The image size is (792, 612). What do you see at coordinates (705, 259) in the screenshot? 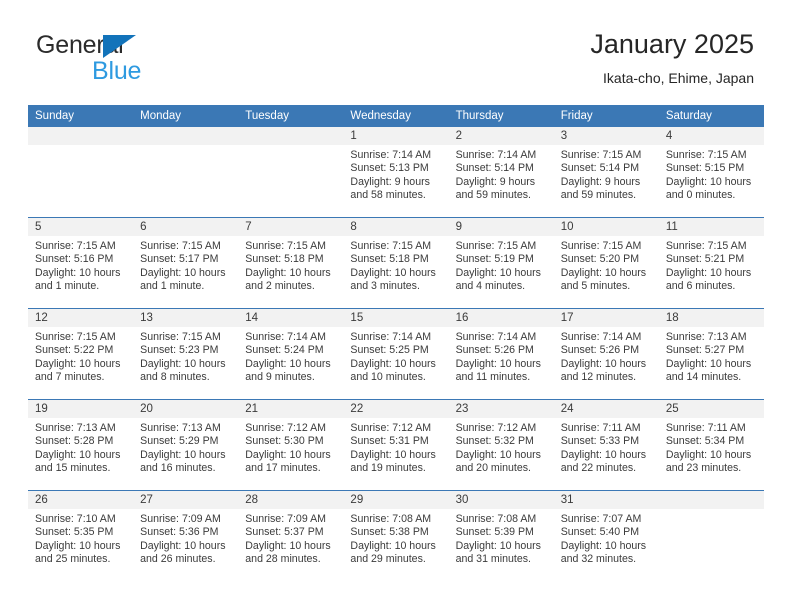
I see `sunset-text: Sunset: 5:21 PM` at bounding box center [705, 259].